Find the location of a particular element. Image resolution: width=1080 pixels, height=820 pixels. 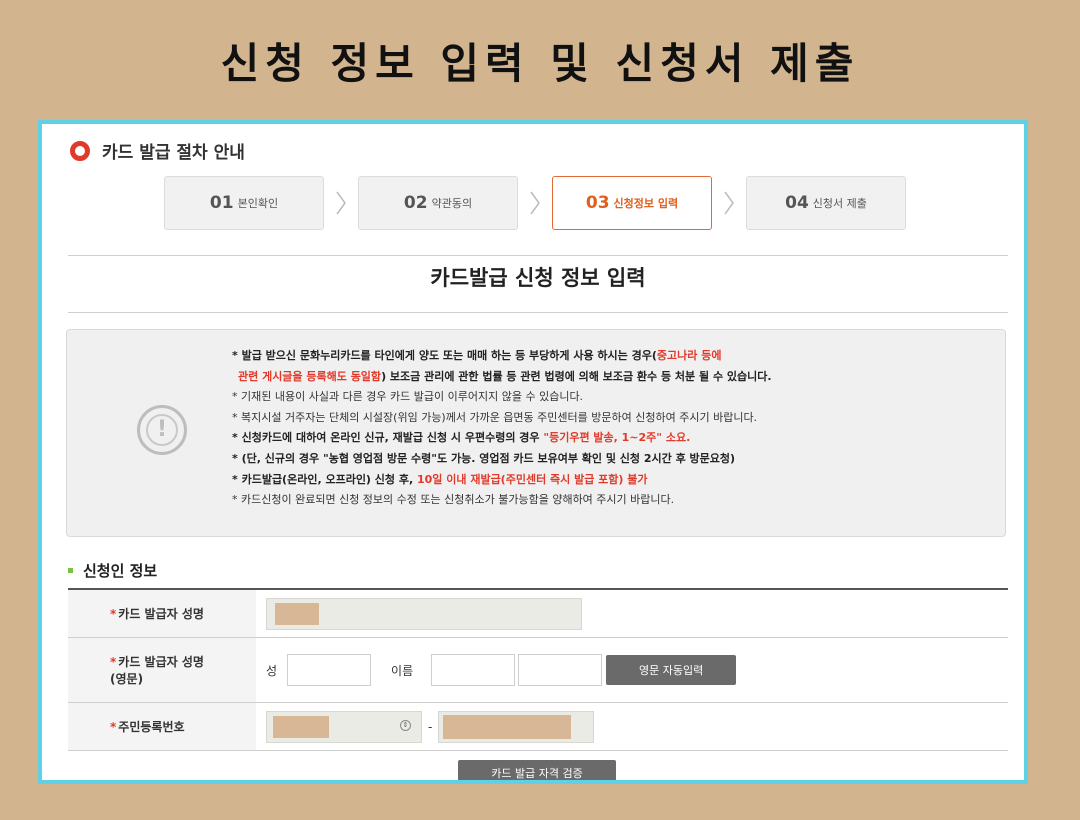

given-name-label: 이름 is located at coordinates (402, 670).